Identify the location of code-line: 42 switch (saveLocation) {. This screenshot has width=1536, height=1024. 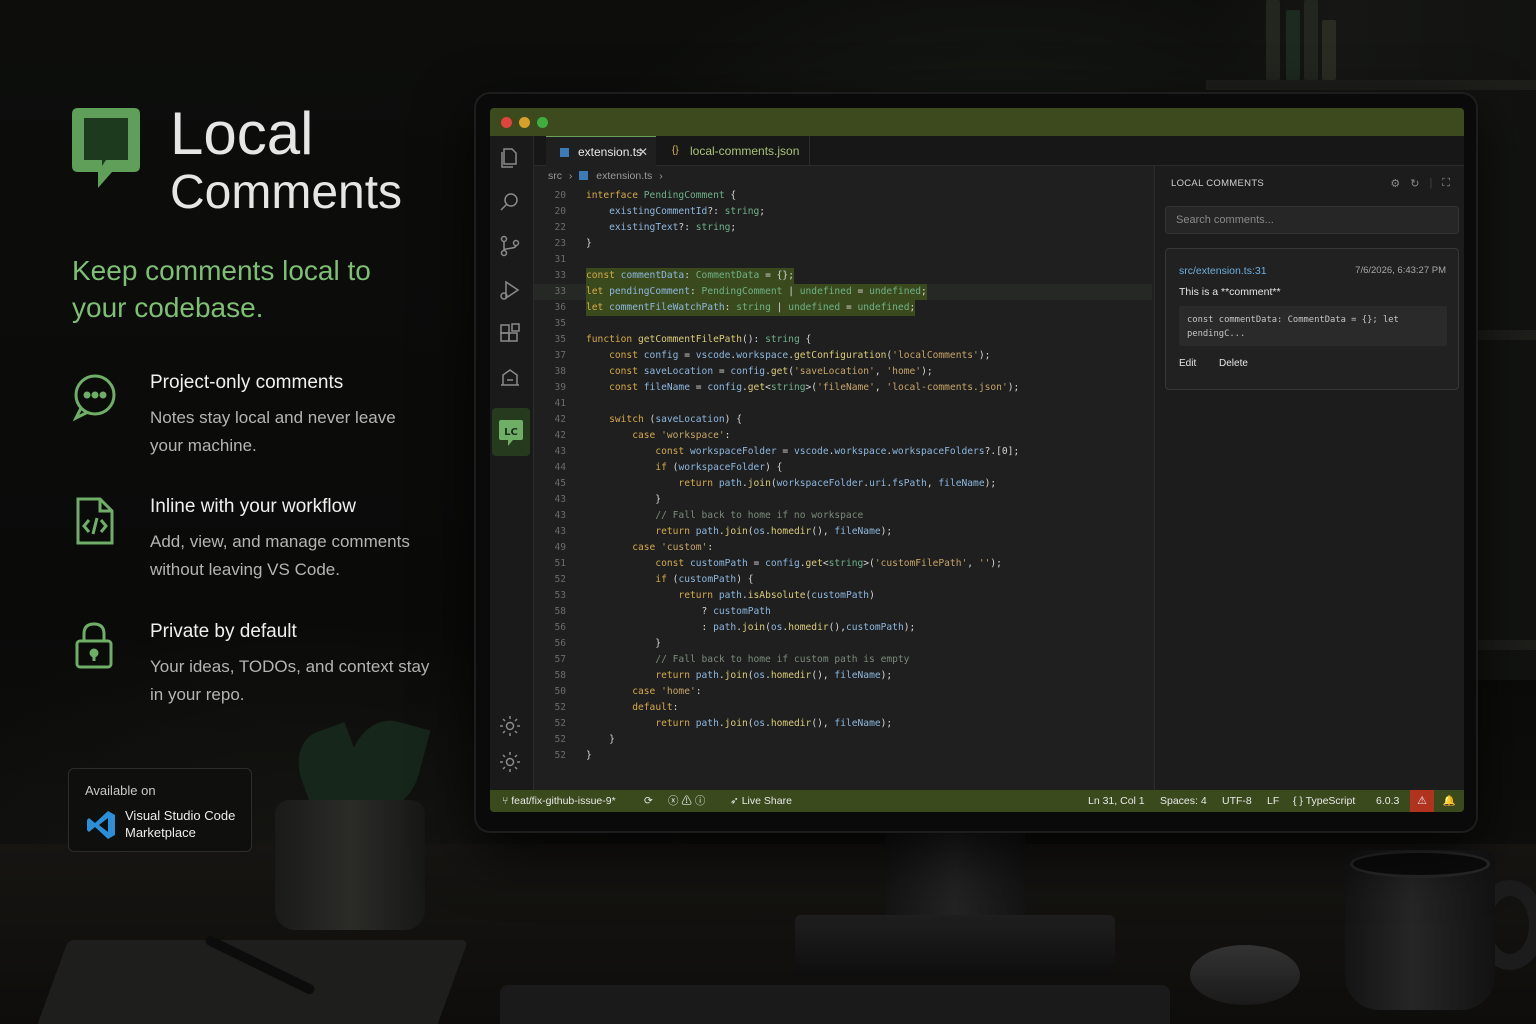
(843, 420).